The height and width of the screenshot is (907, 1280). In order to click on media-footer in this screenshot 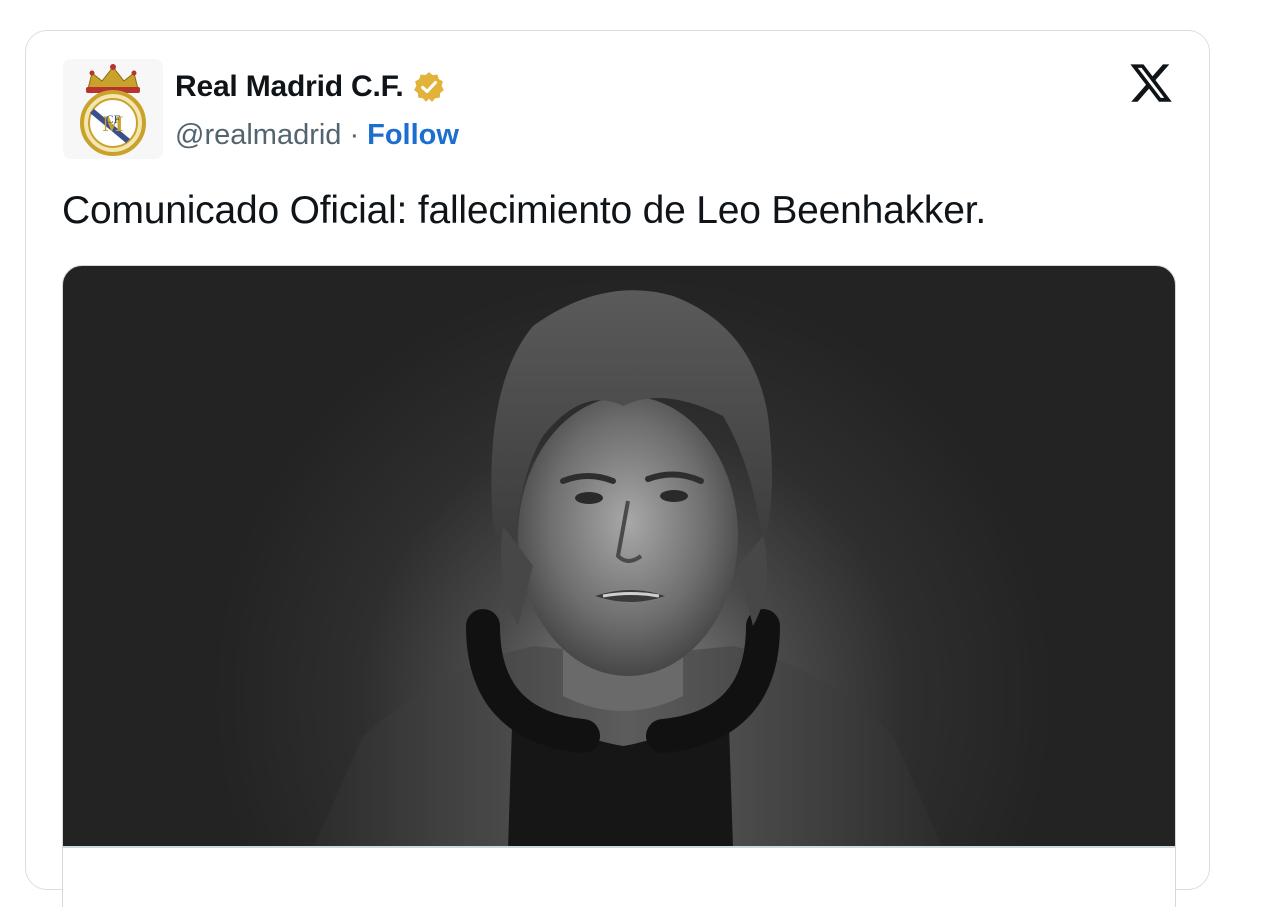, I will do `click(619, 877)`.